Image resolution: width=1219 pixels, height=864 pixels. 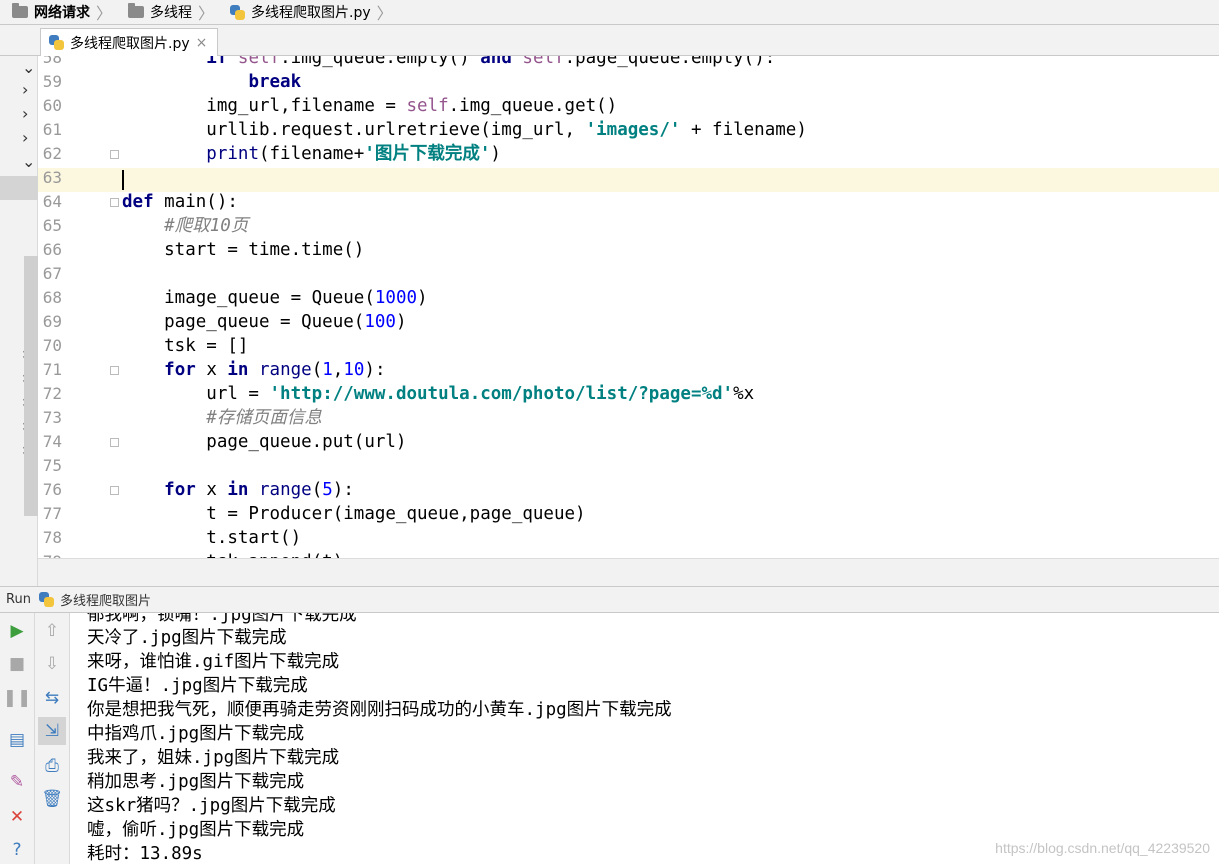 What do you see at coordinates (353, 154) in the screenshot?
I see `code-text: print(filename+'图片下载完成')` at bounding box center [353, 154].